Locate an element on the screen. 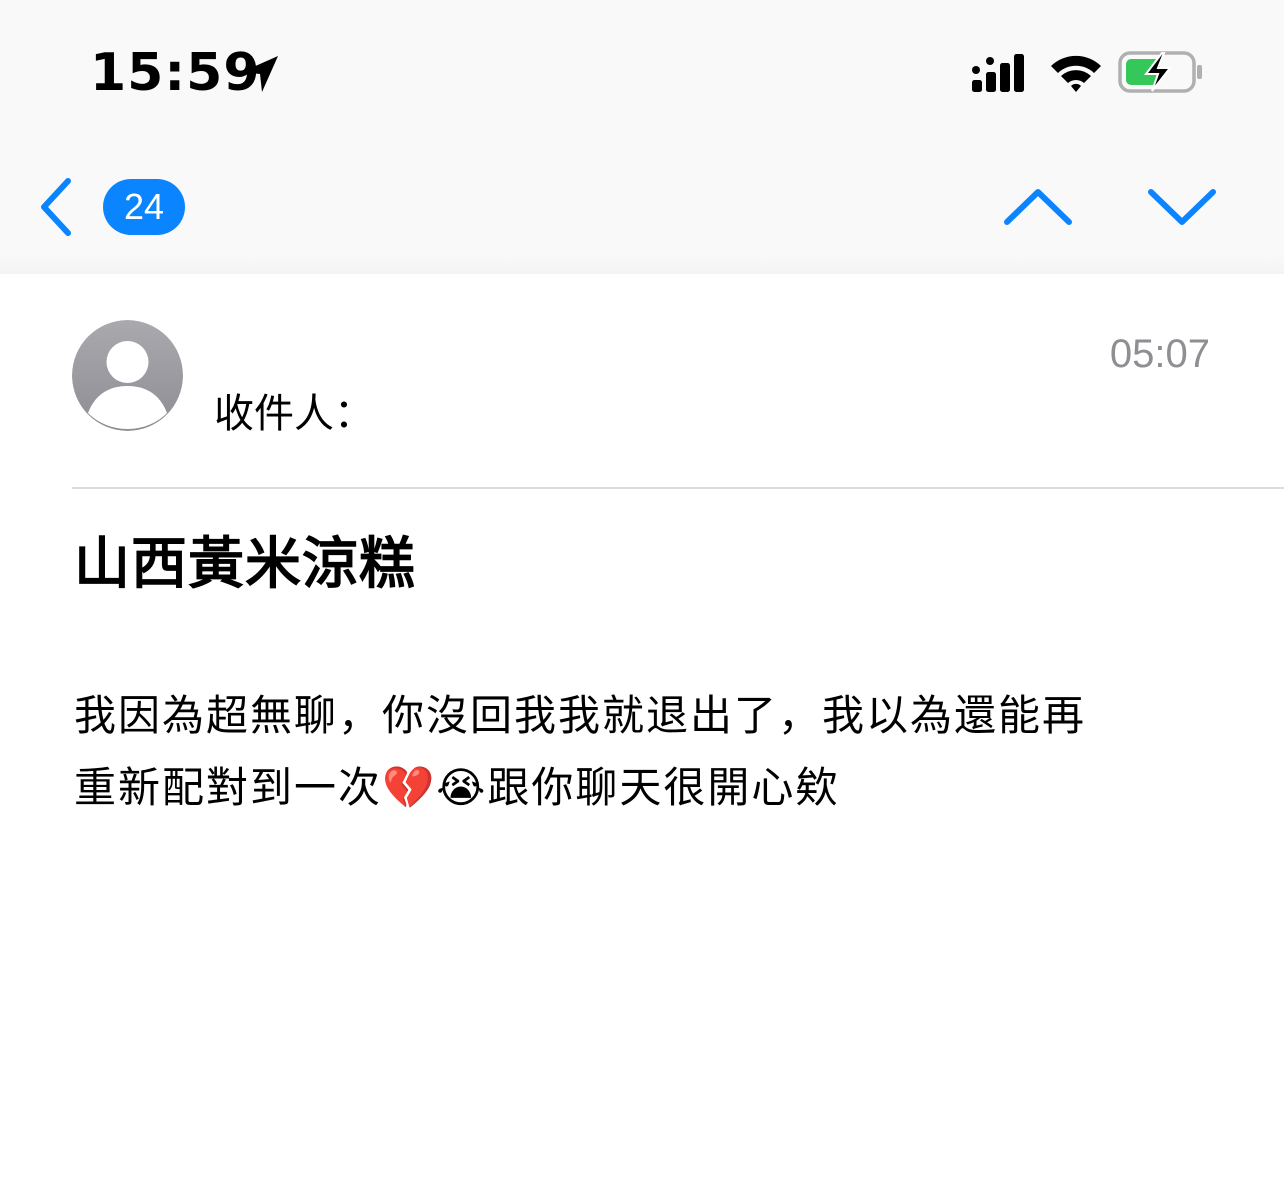 This screenshot has height=1177, width=1284. top-bar-shadow is located at coordinates (642, 264).